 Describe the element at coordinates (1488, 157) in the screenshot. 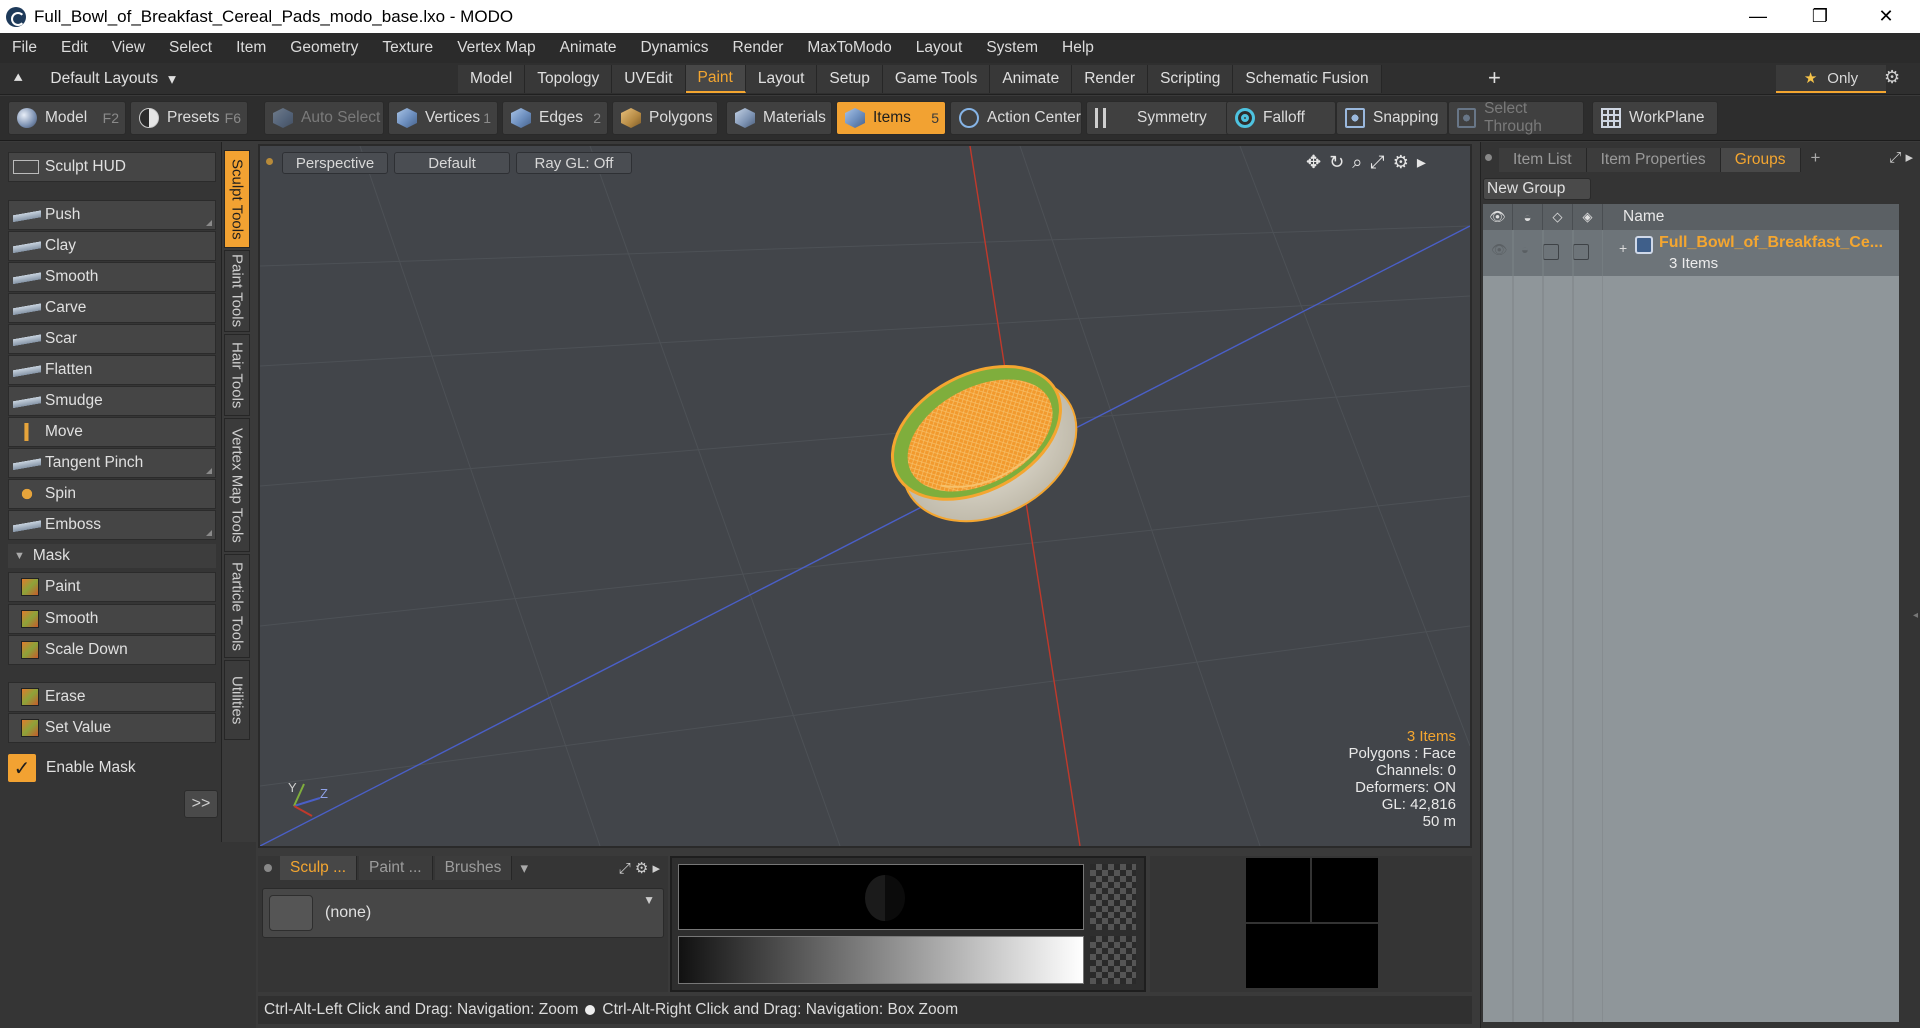

I see `panel-menu-dot-icon` at that location.